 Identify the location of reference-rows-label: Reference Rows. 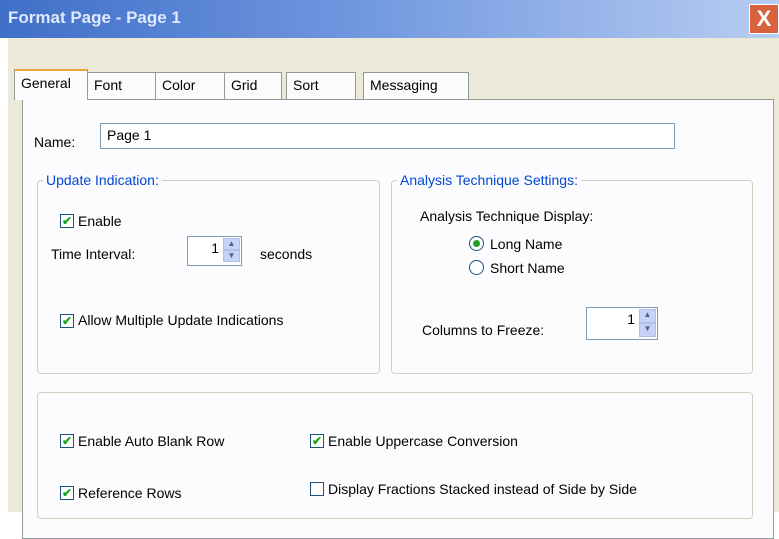
(130, 493).